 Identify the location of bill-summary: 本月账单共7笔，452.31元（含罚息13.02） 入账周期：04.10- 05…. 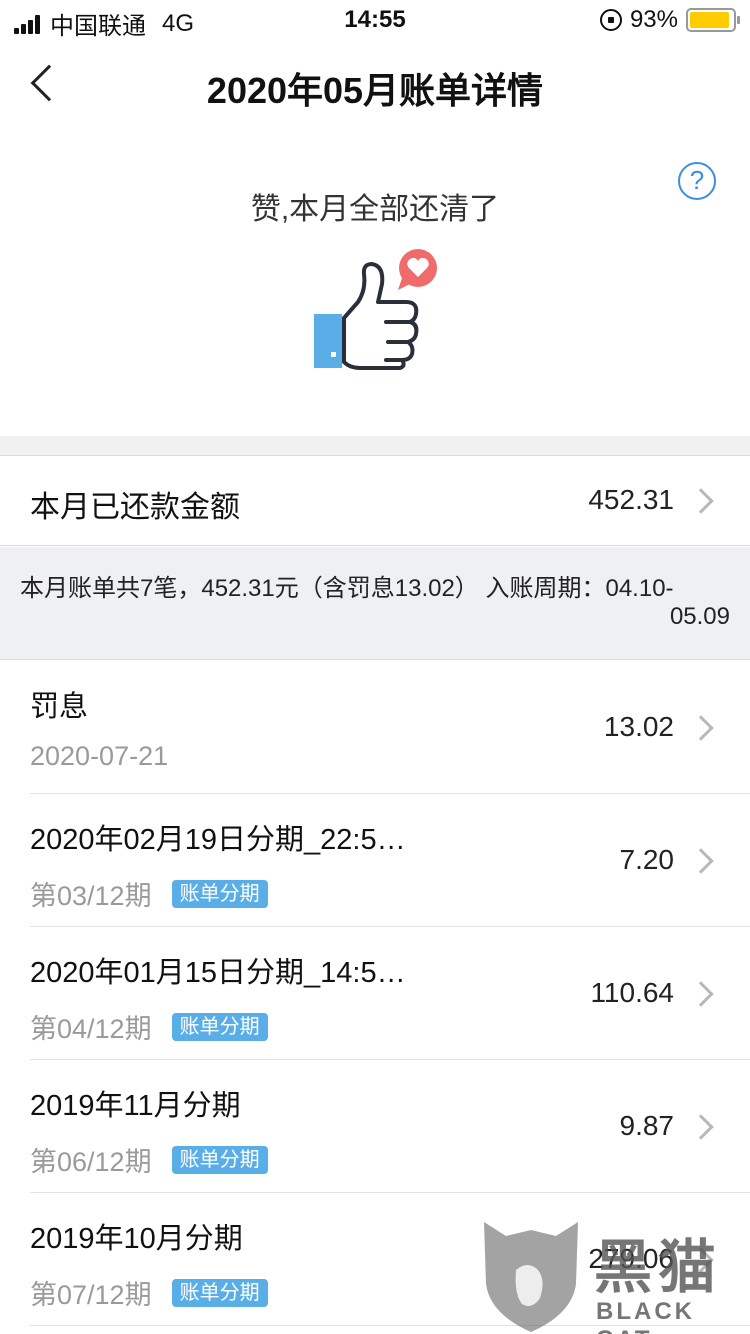
(375, 603).